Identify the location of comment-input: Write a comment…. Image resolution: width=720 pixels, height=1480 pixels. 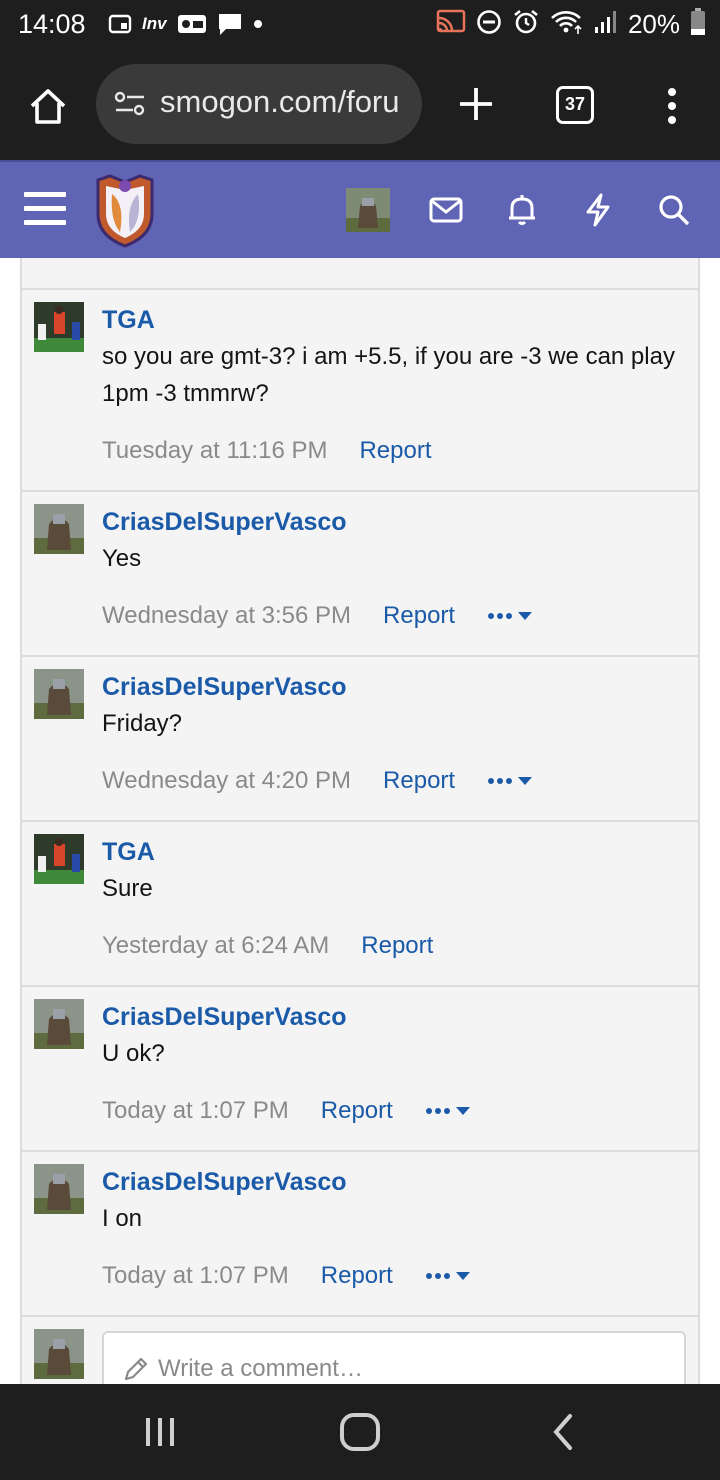
(394, 1357).